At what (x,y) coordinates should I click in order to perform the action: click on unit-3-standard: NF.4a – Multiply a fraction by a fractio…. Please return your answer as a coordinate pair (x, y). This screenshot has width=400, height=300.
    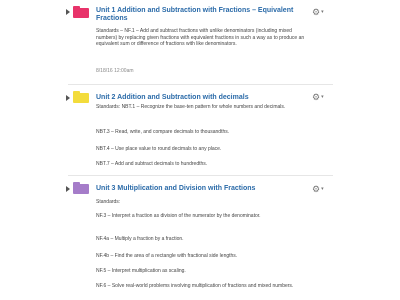
    Looking at the image, I should click on (140, 239).